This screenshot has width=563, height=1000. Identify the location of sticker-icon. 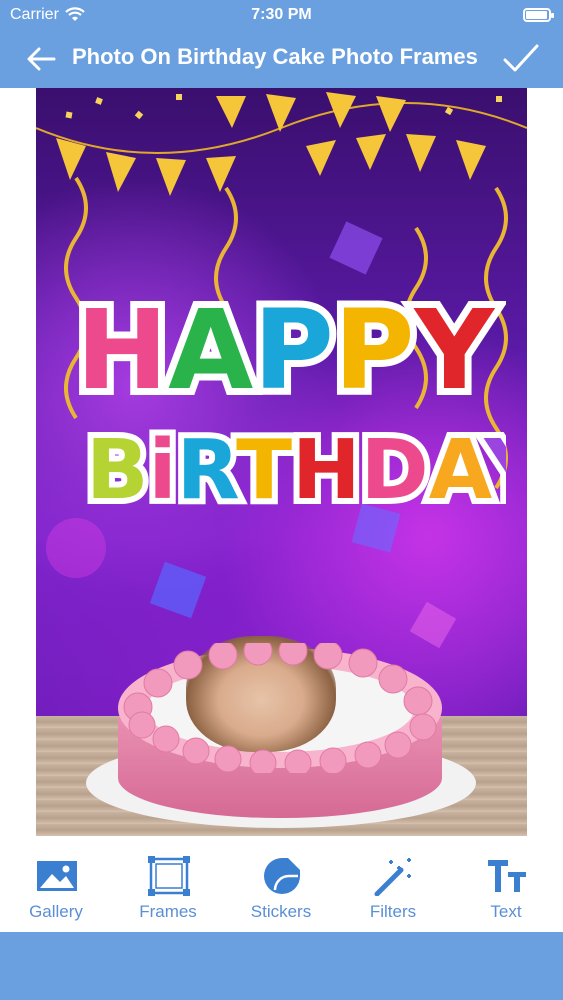
(282, 876).